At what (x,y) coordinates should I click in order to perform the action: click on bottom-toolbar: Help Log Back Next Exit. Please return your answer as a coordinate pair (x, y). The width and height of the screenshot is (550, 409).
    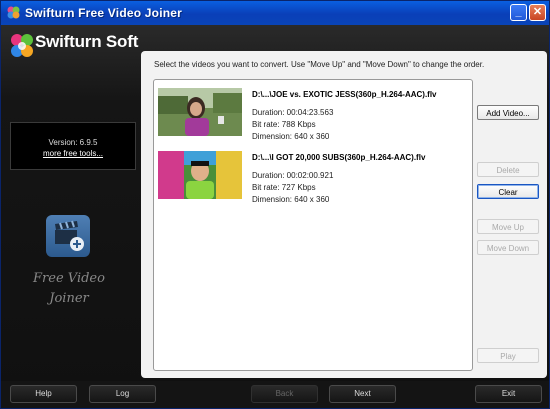
    Looking at the image, I should click on (275, 394).